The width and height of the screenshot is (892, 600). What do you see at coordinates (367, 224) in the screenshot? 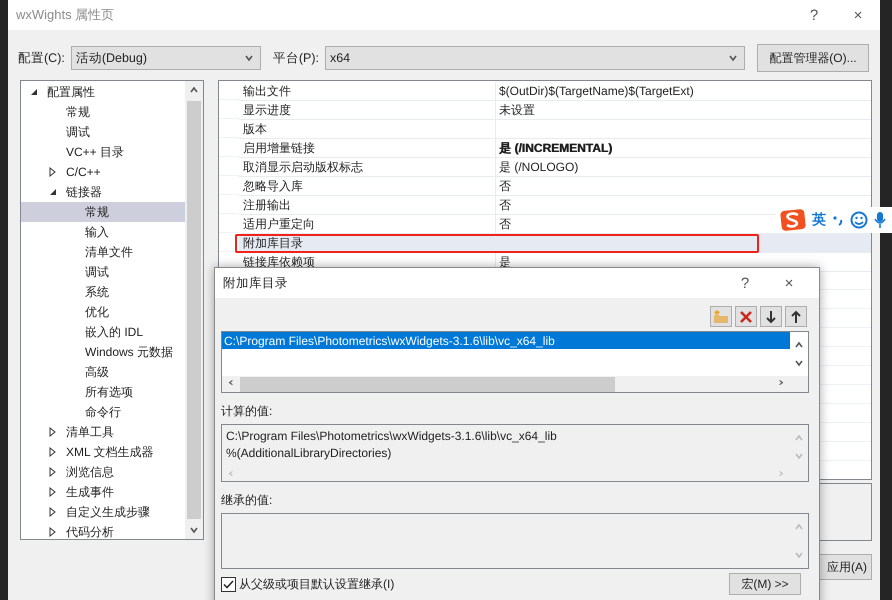
I see `property-name: 适用户重定向` at bounding box center [367, 224].